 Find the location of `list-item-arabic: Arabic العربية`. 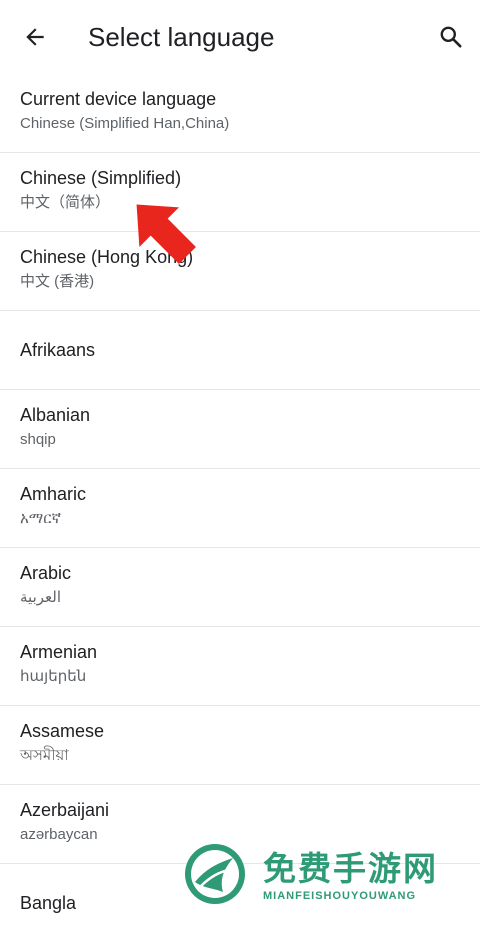

list-item-arabic: Arabic العربية is located at coordinates (240, 587).